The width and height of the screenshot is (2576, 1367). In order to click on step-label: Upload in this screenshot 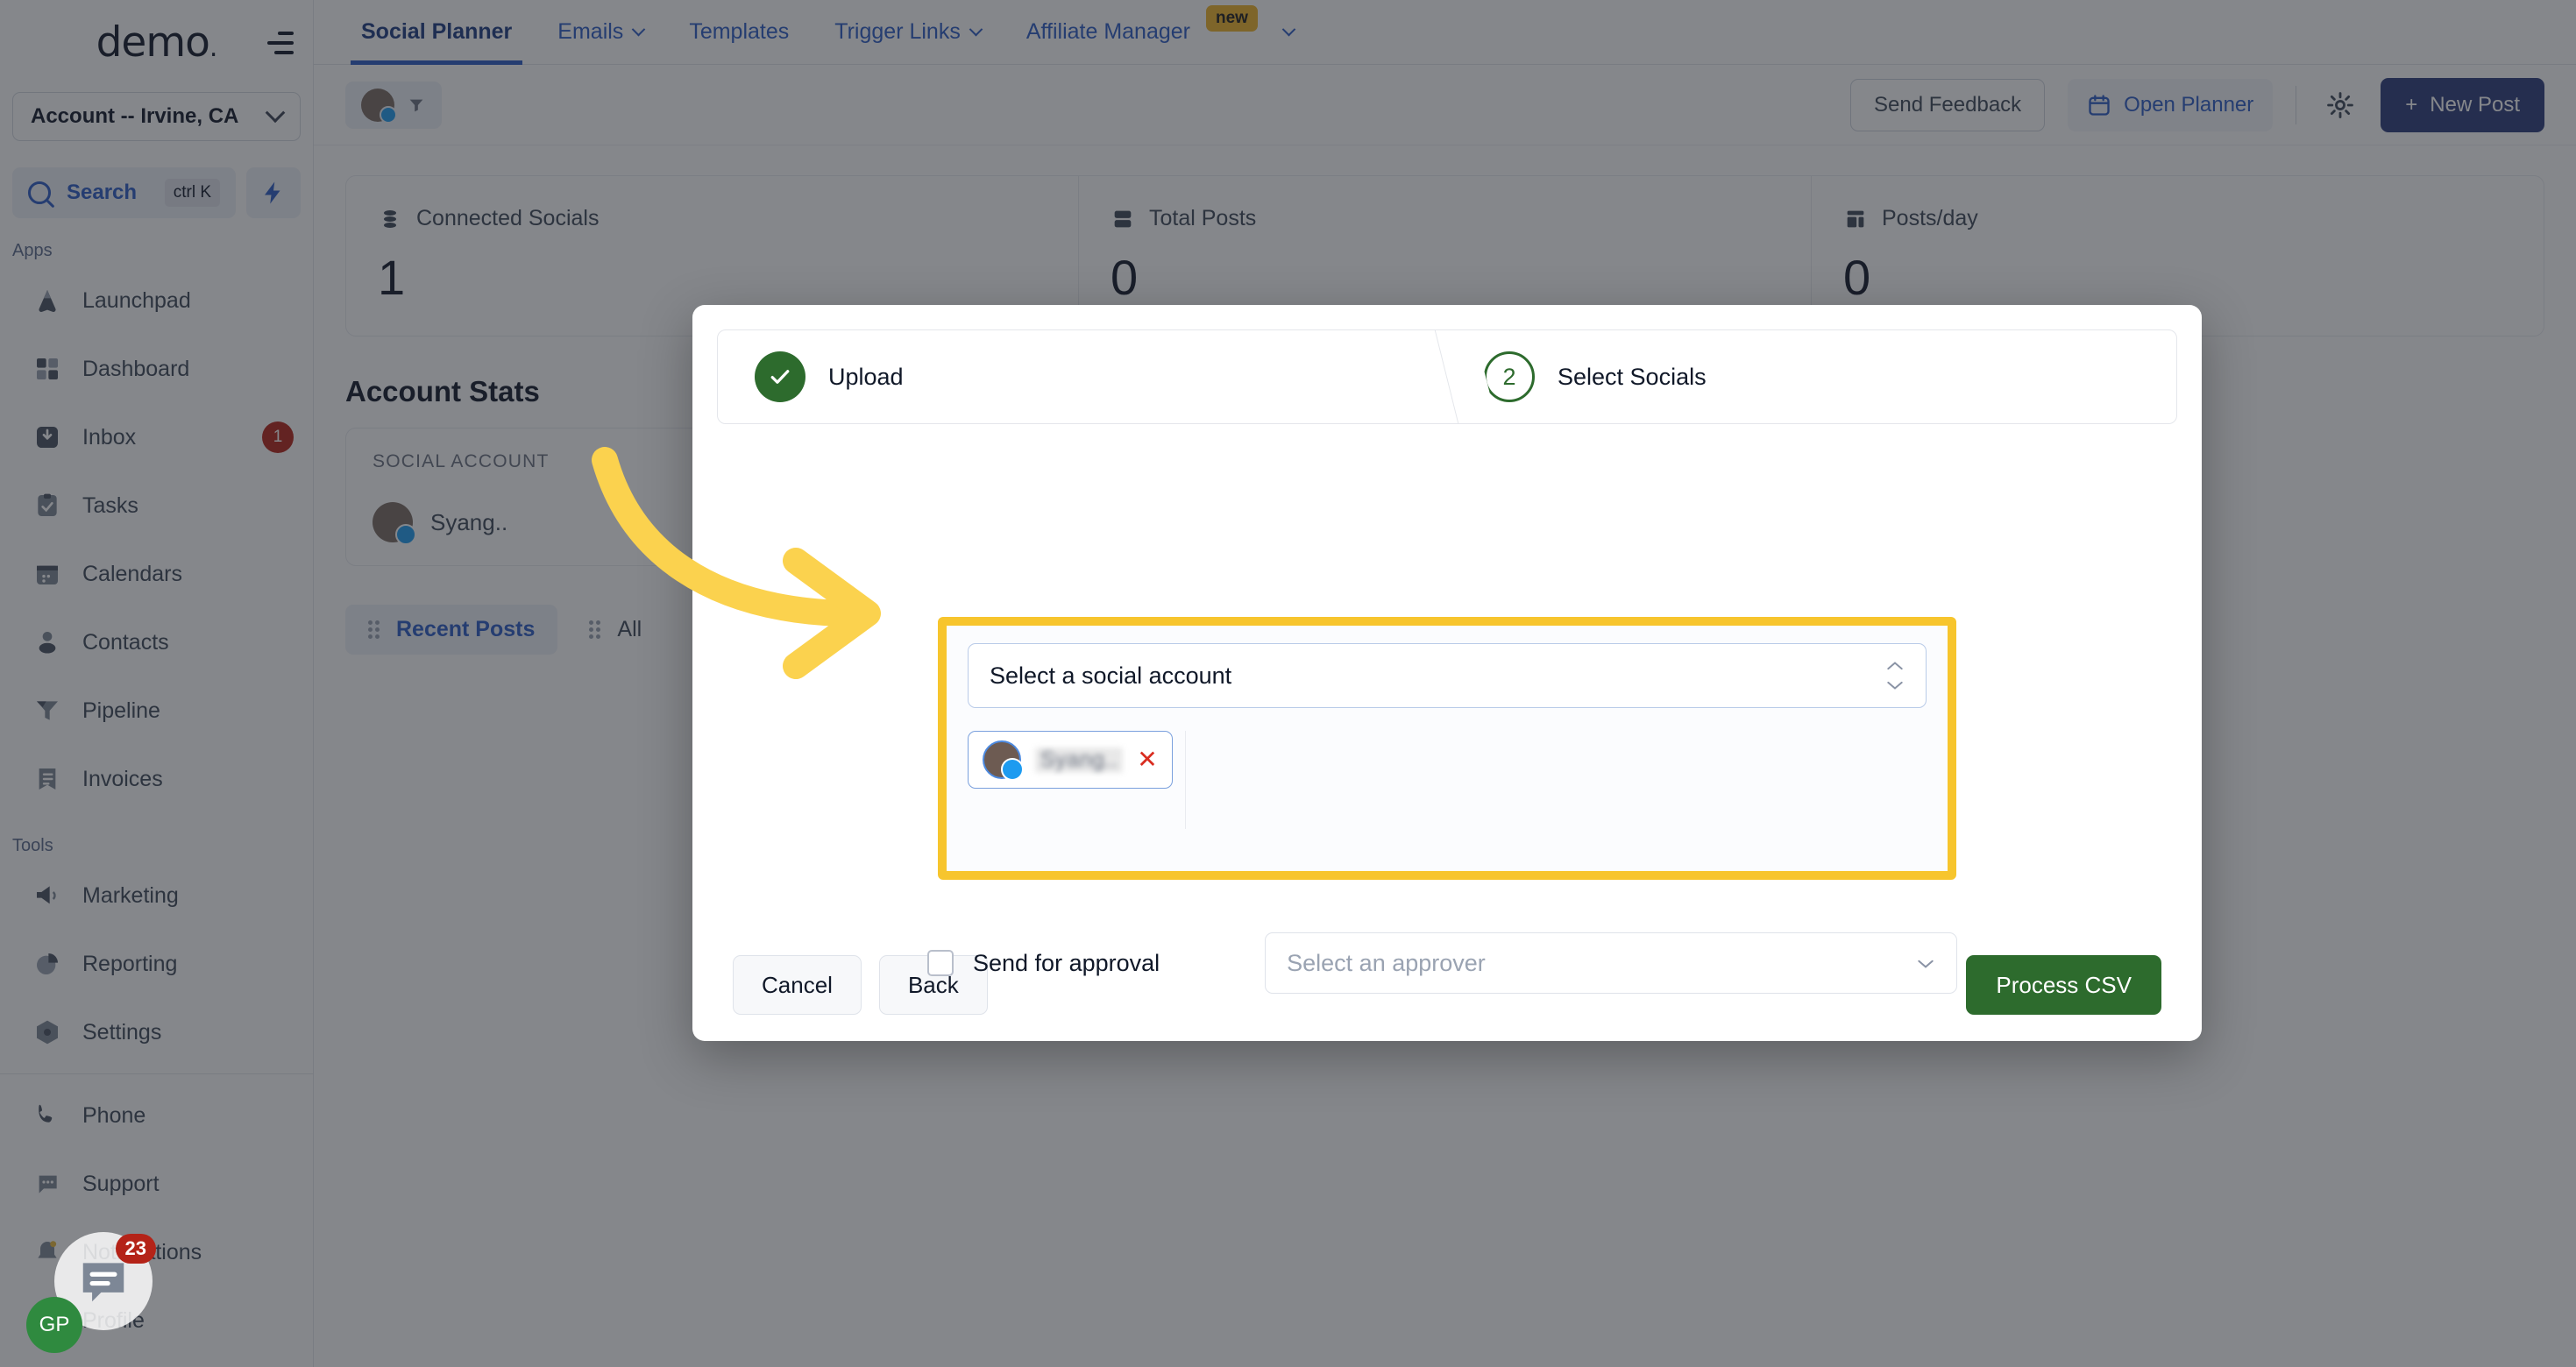, I will do `click(866, 376)`.